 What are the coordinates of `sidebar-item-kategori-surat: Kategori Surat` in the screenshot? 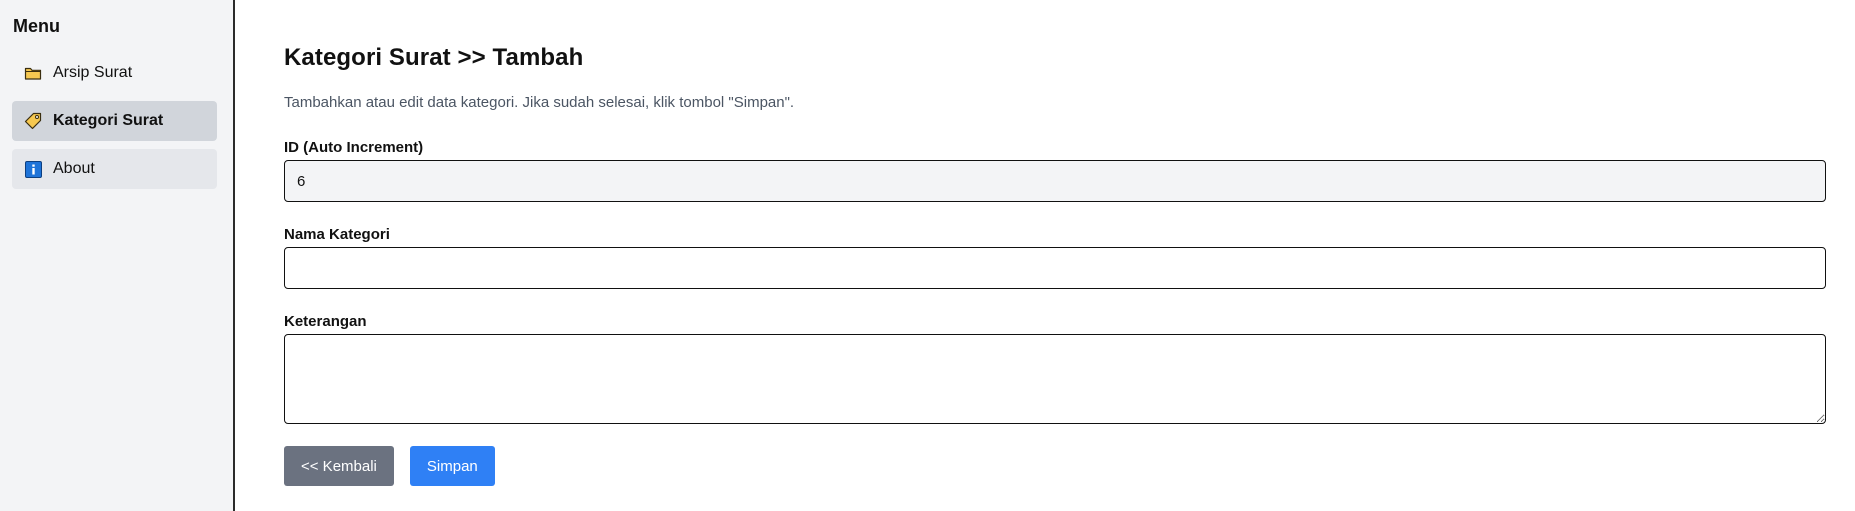 It's located at (114, 121).